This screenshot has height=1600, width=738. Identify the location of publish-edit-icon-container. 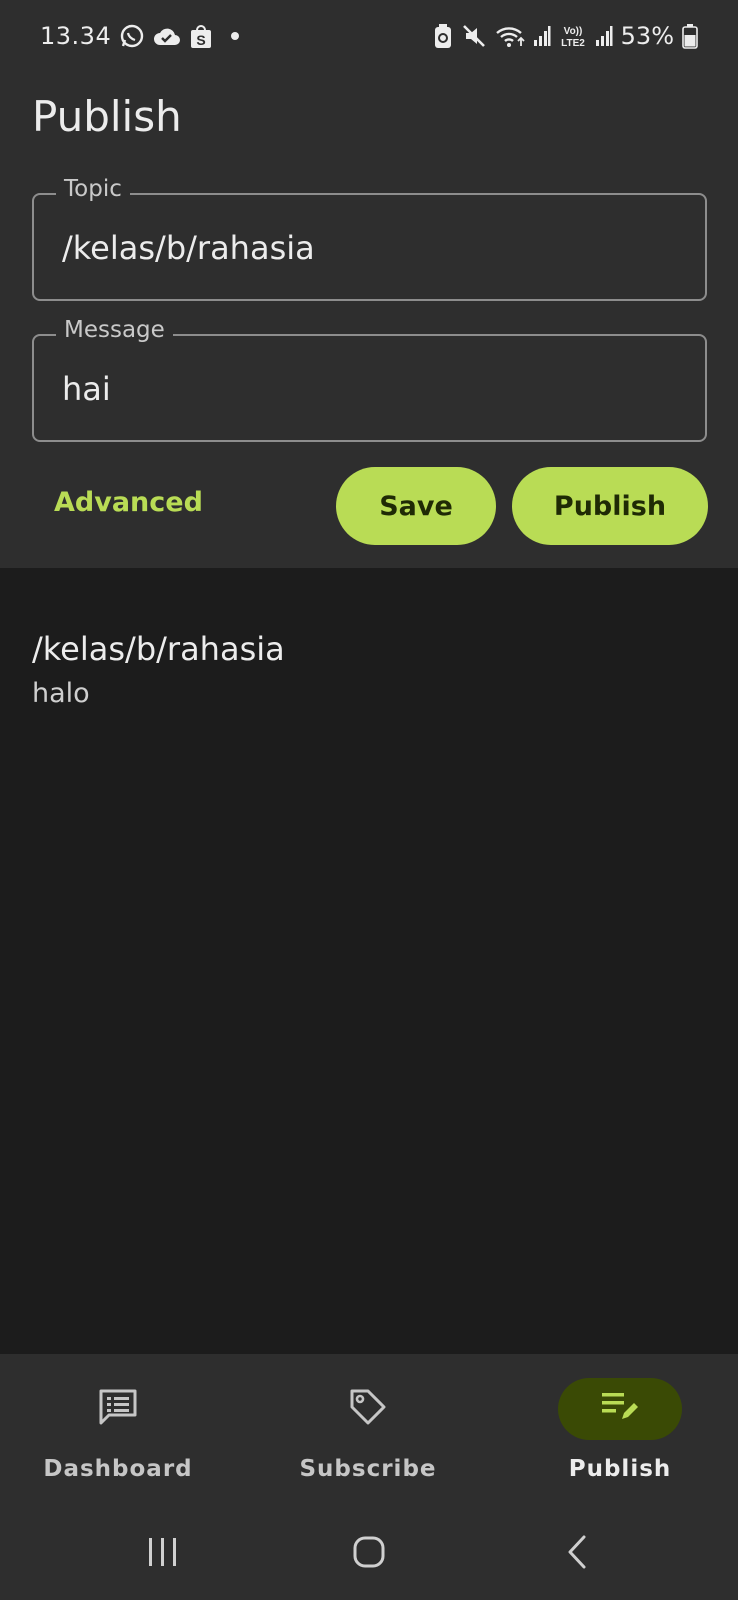
(620, 1409).